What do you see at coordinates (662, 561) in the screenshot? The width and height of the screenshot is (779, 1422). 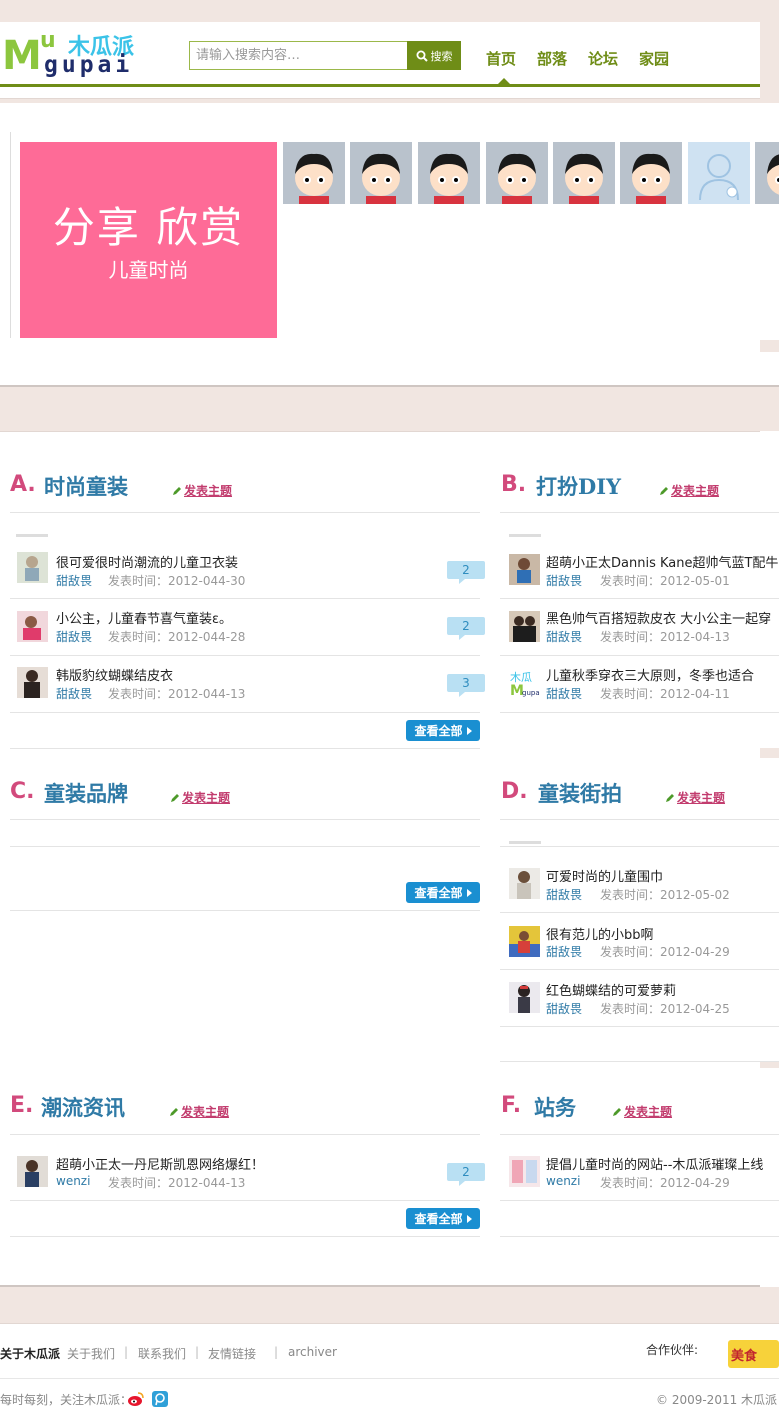 I see `post-title: 超萌小正太Dannis Kane超帅气蓝T配牛` at bounding box center [662, 561].